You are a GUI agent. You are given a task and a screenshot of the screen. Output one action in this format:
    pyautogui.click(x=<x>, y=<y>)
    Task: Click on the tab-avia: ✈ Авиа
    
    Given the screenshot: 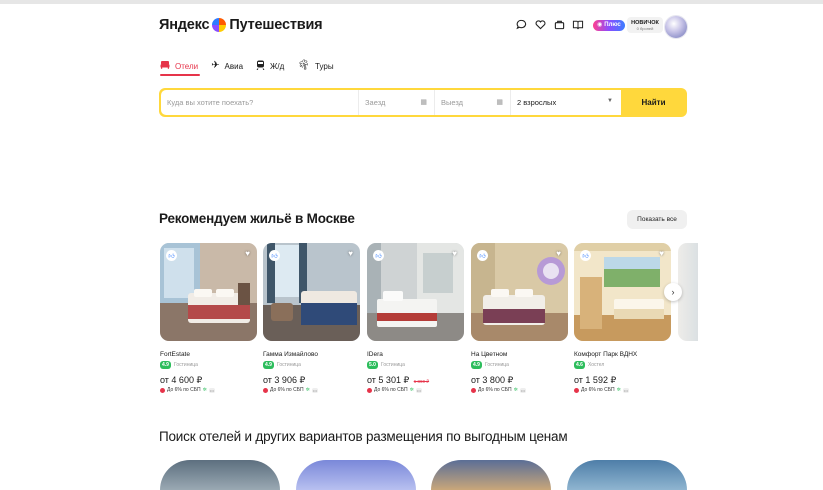 What is the action you would take?
    pyautogui.click(x=227, y=66)
    